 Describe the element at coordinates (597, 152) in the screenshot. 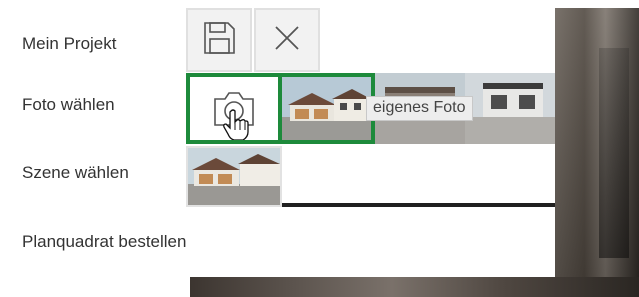

I see `background-photo-right` at that location.